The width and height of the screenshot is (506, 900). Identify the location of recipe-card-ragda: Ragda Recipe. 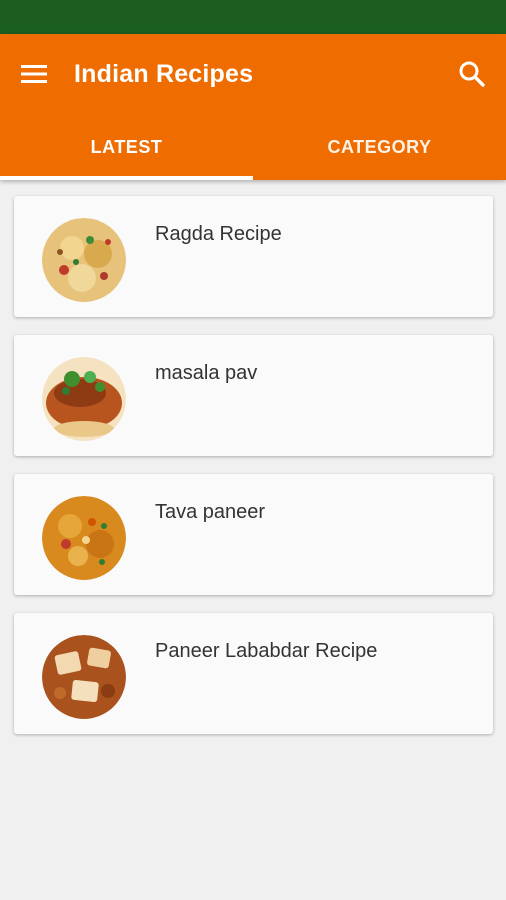
(253, 256).